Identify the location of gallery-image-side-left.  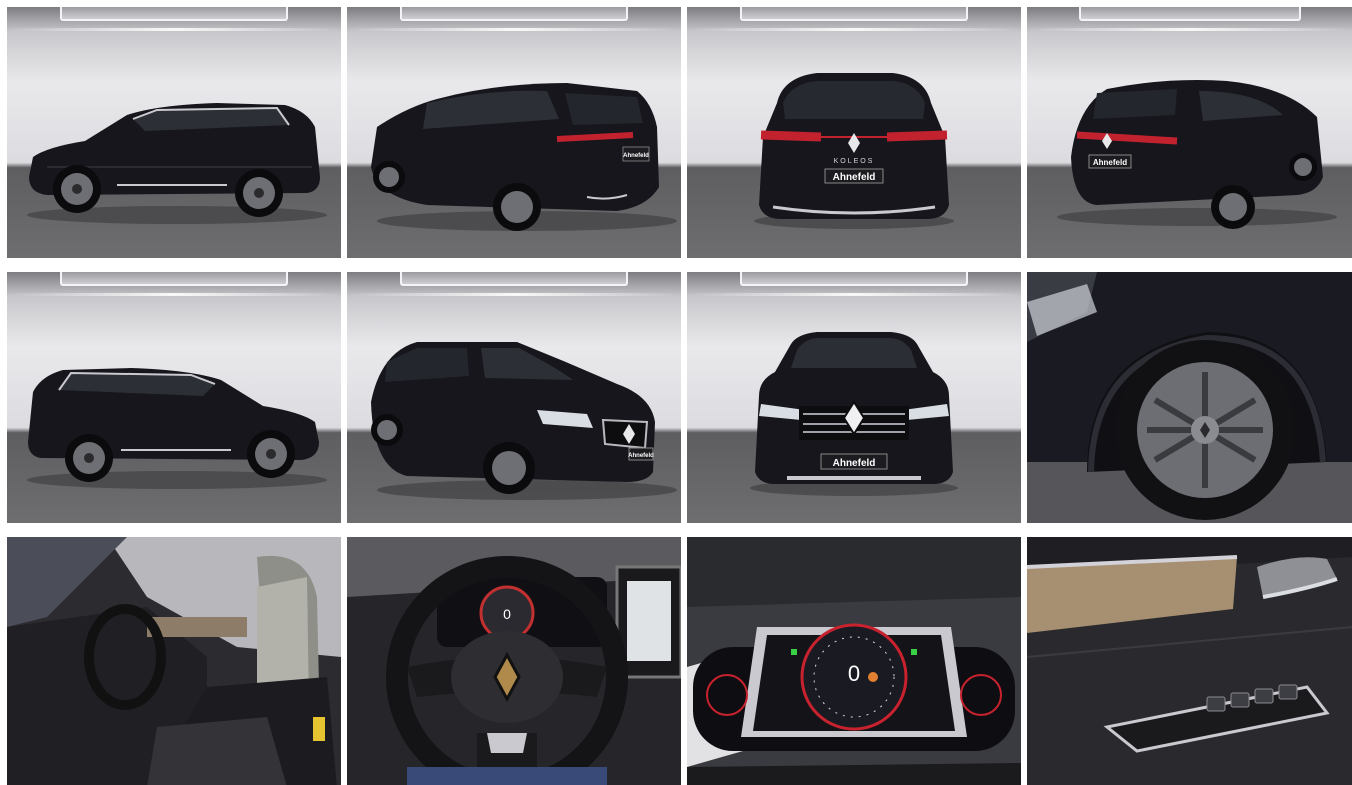
(174, 132).